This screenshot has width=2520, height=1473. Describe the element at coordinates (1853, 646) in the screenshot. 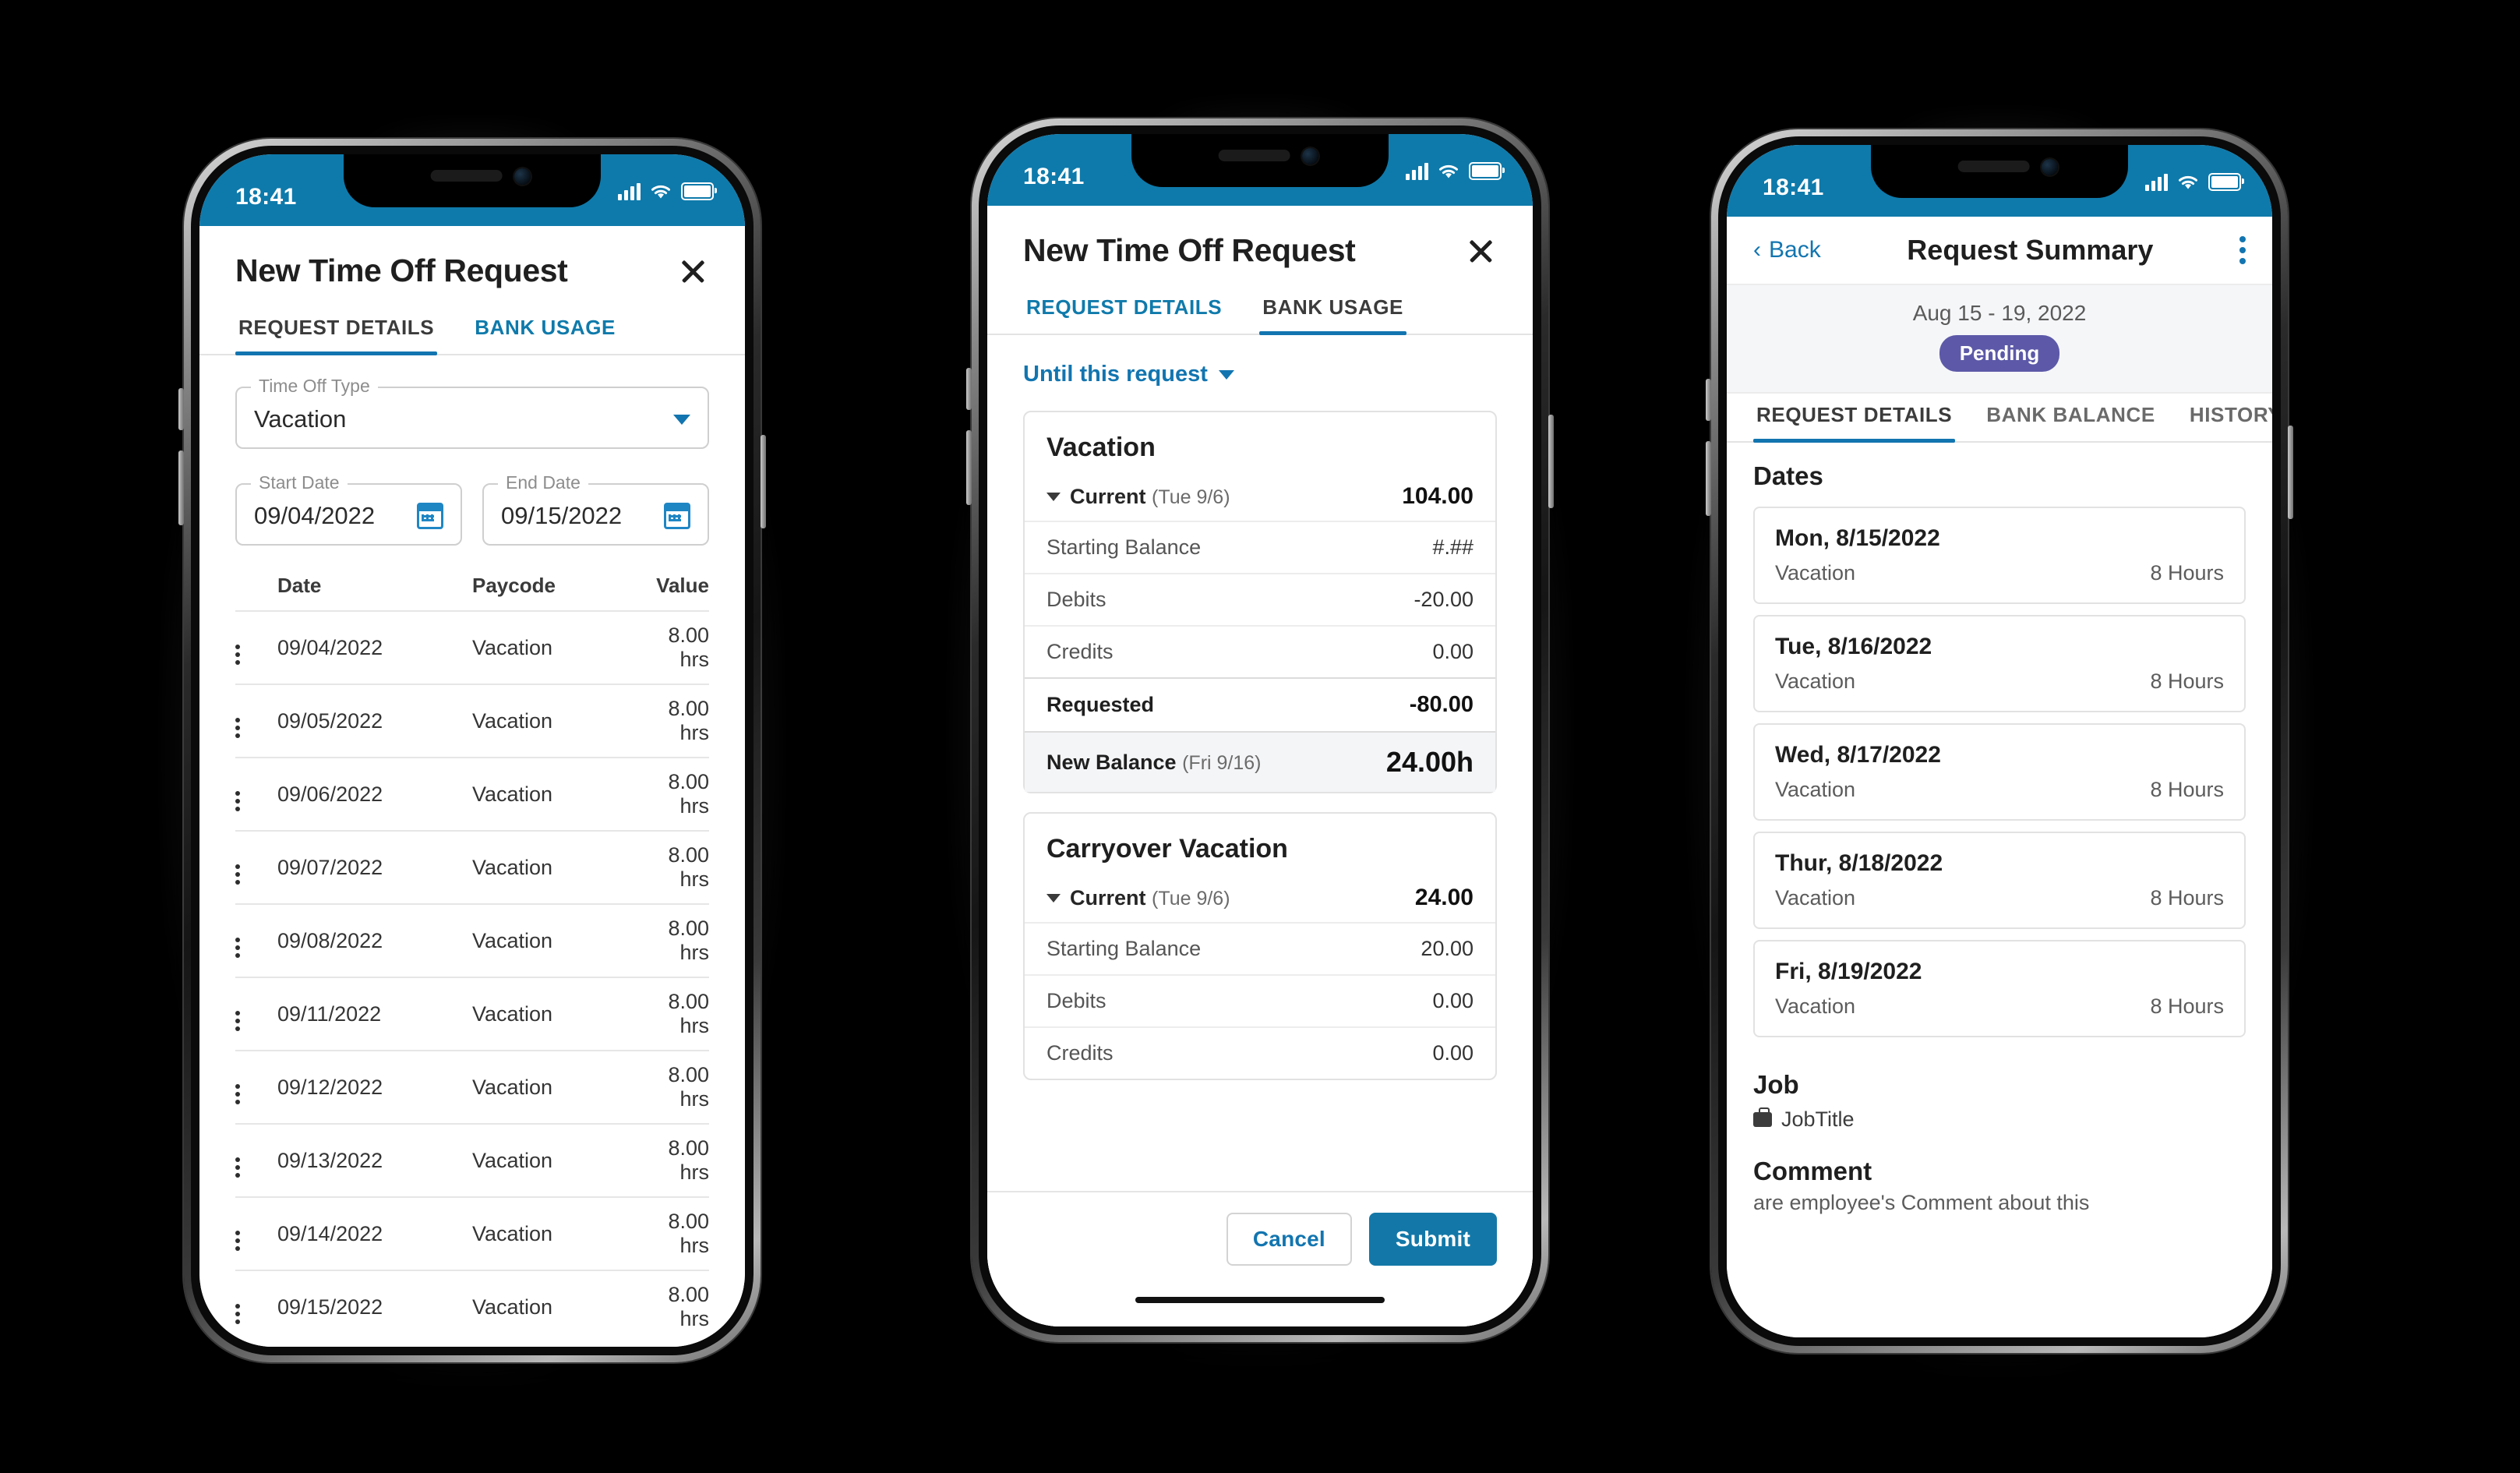

I see `date-card-date: Tue, 8/16/2022` at that location.